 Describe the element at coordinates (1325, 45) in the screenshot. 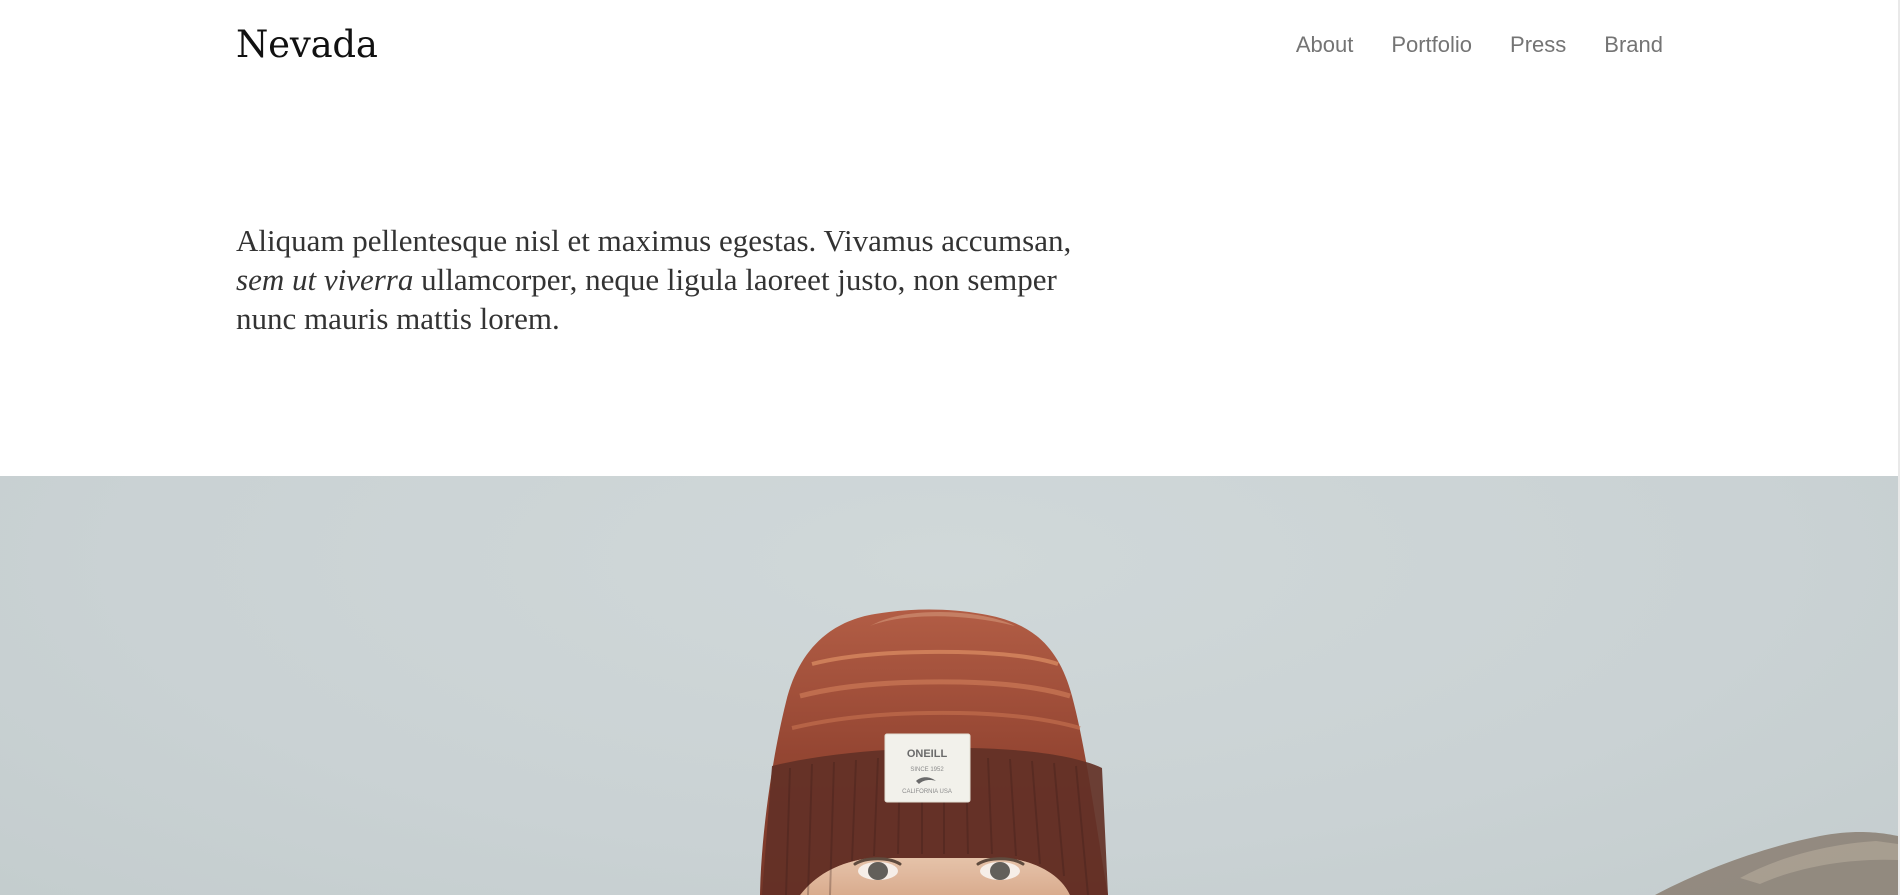

I see `nav-about: About` at that location.